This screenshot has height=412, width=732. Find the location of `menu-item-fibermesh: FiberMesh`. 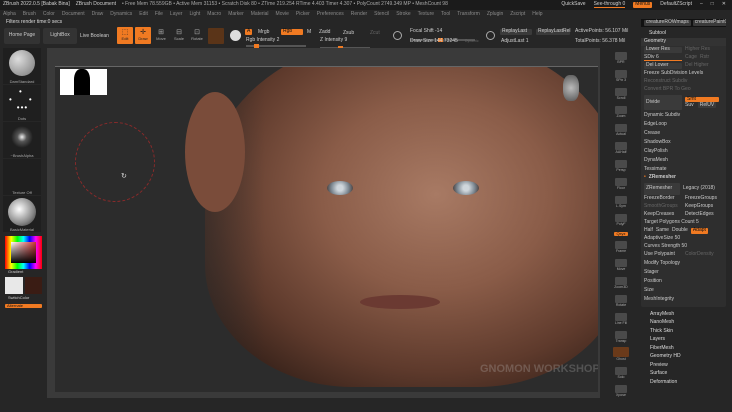

menu-item-fibermesh: FiberMesh is located at coordinates (683, 348).